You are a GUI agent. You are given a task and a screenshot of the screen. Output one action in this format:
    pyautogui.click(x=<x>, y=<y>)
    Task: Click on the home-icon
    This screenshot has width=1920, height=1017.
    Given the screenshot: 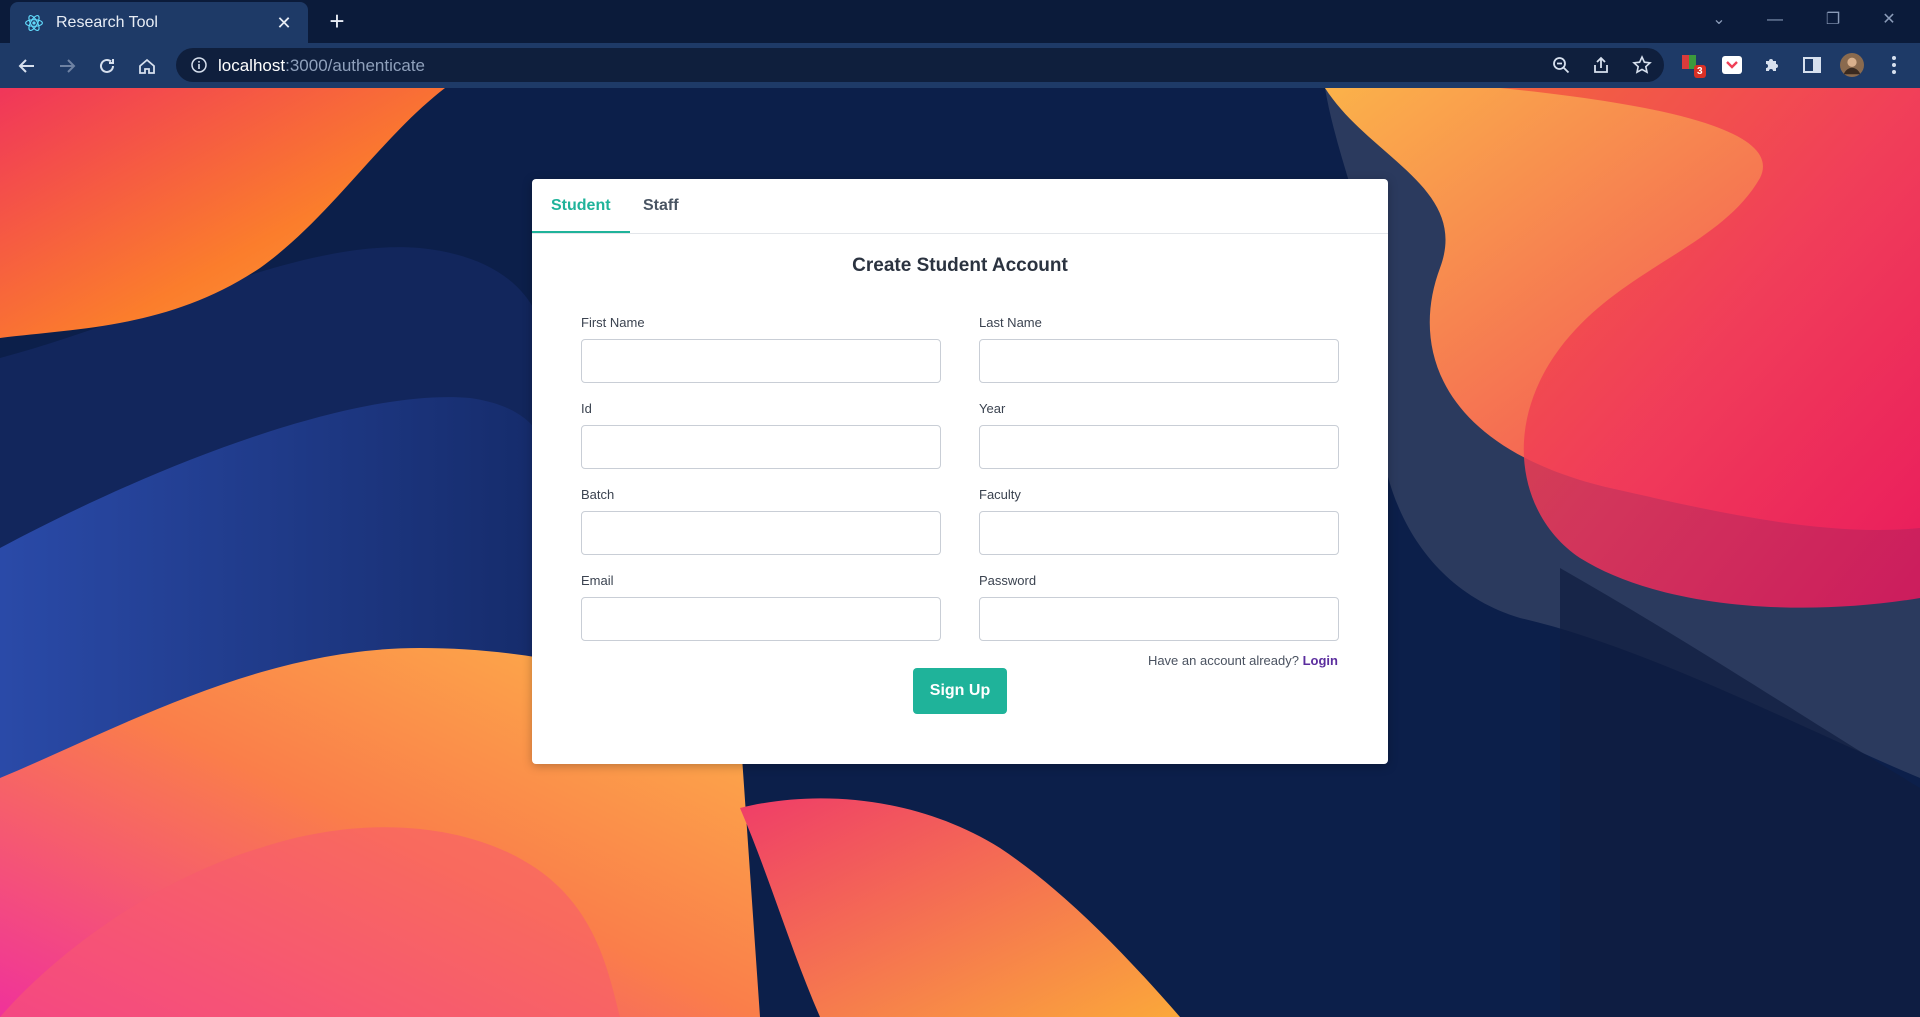 What is the action you would take?
    pyautogui.click(x=147, y=66)
    